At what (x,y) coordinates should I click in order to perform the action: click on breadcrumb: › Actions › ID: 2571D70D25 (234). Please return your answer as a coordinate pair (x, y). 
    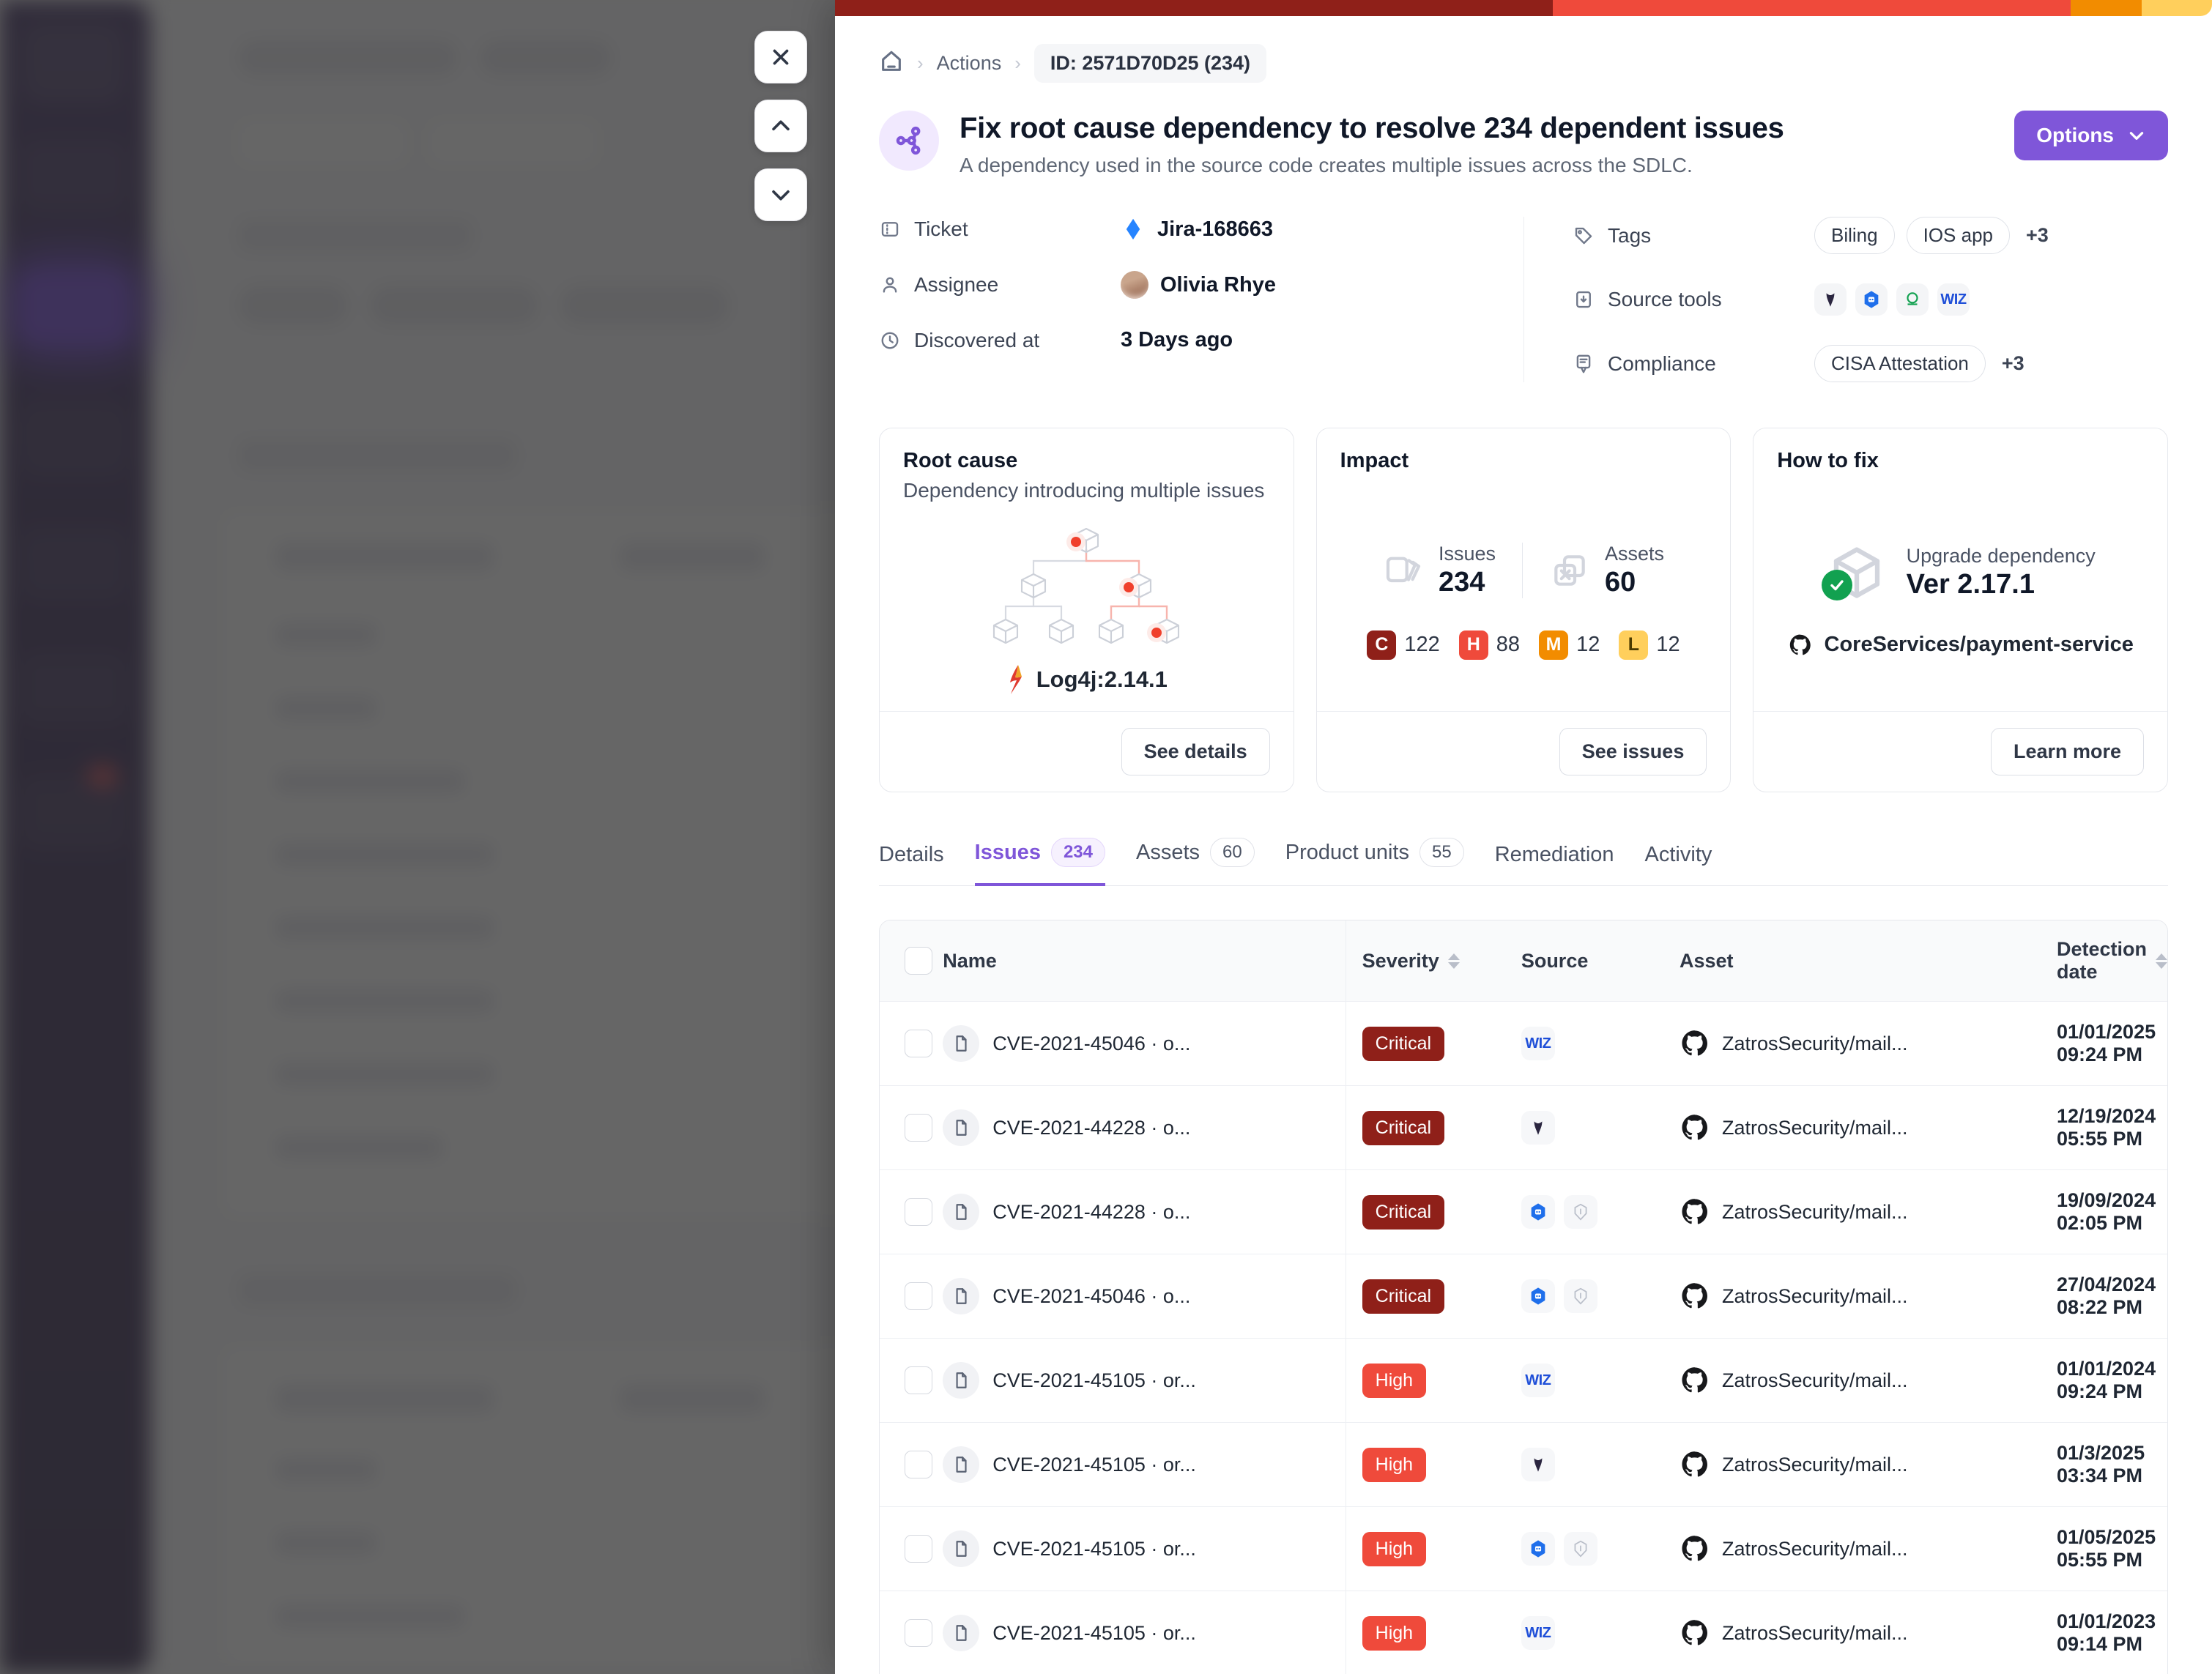
    Looking at the image, I should click on (1523, 49).